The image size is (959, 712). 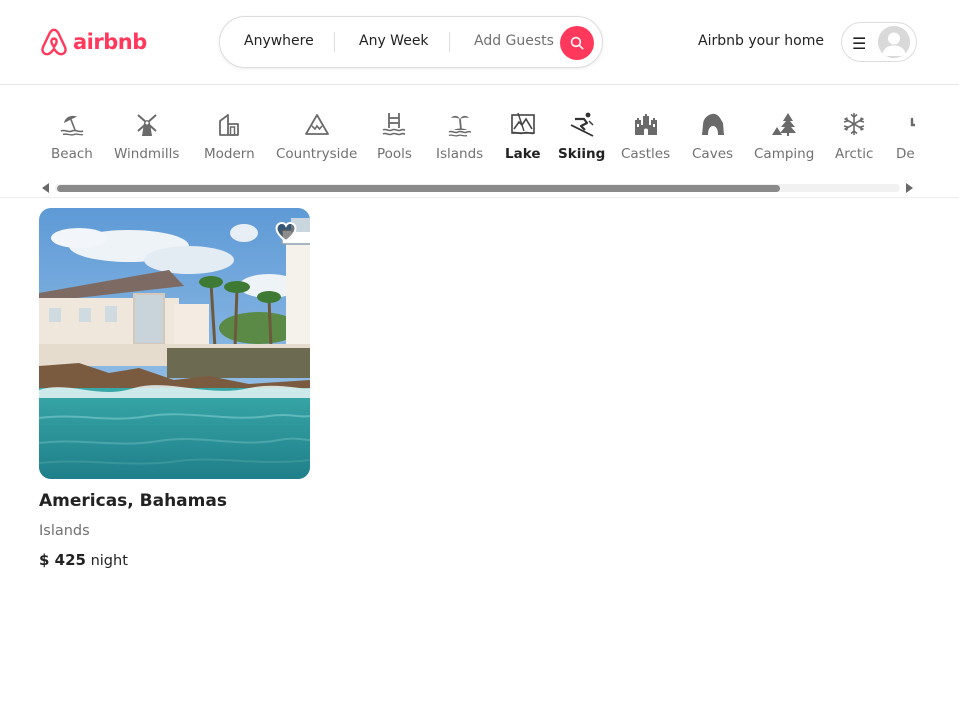 What do you see at coordinates (54, 42) in the screenshot?
I see `airbnb-belo-icon` at bounding box center [54, 42].